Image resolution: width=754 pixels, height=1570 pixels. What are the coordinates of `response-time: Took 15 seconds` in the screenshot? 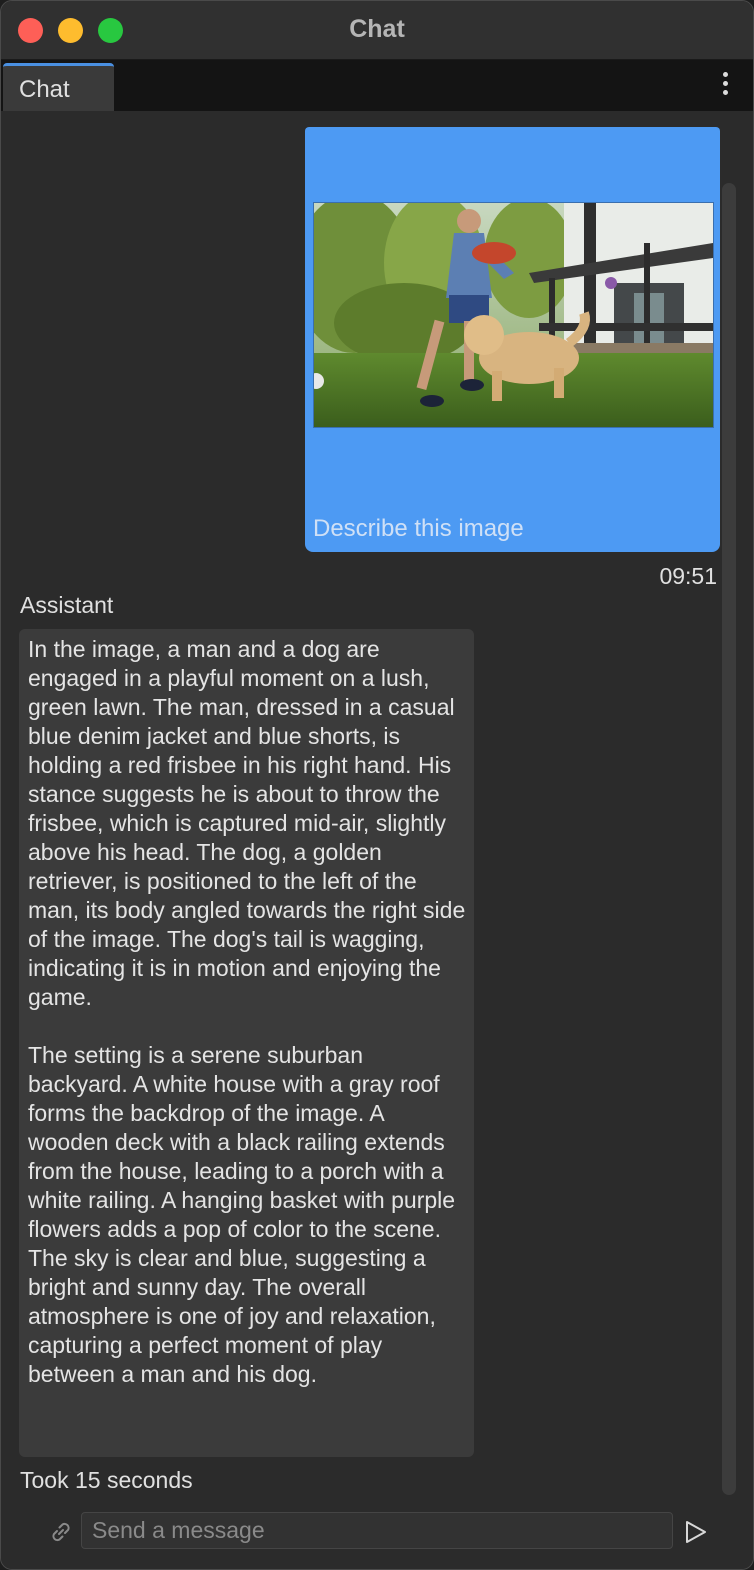 It's located at (106, 1480).